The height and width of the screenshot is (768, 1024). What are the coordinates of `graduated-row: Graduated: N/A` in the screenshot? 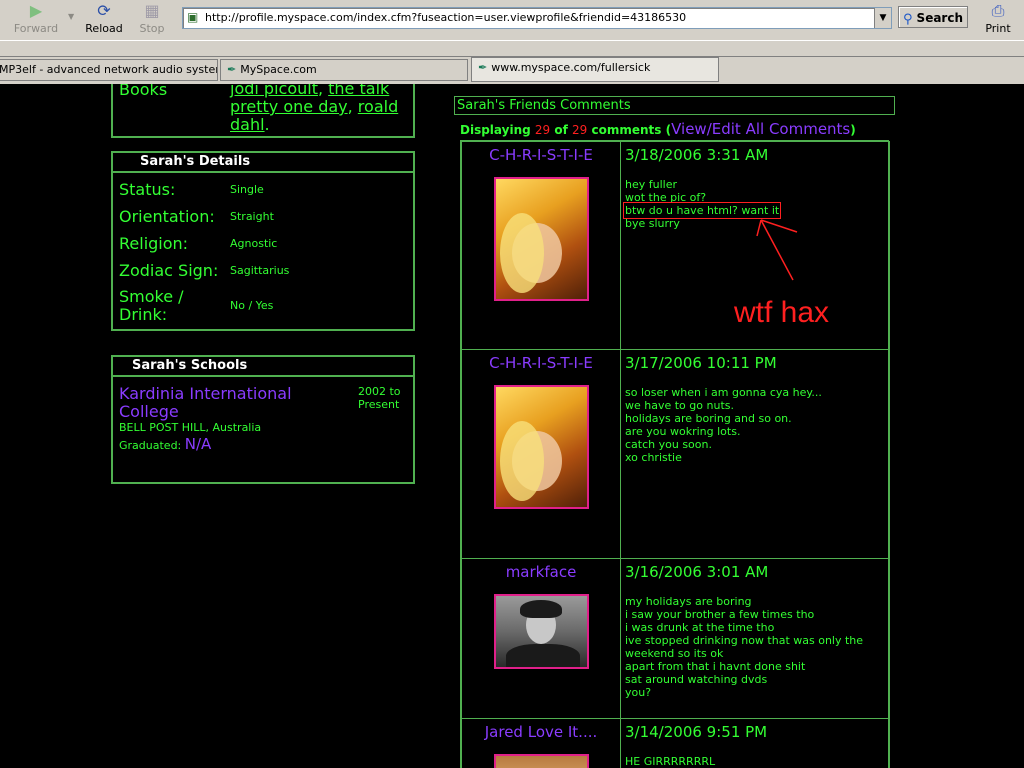 It's located at (165, 444).